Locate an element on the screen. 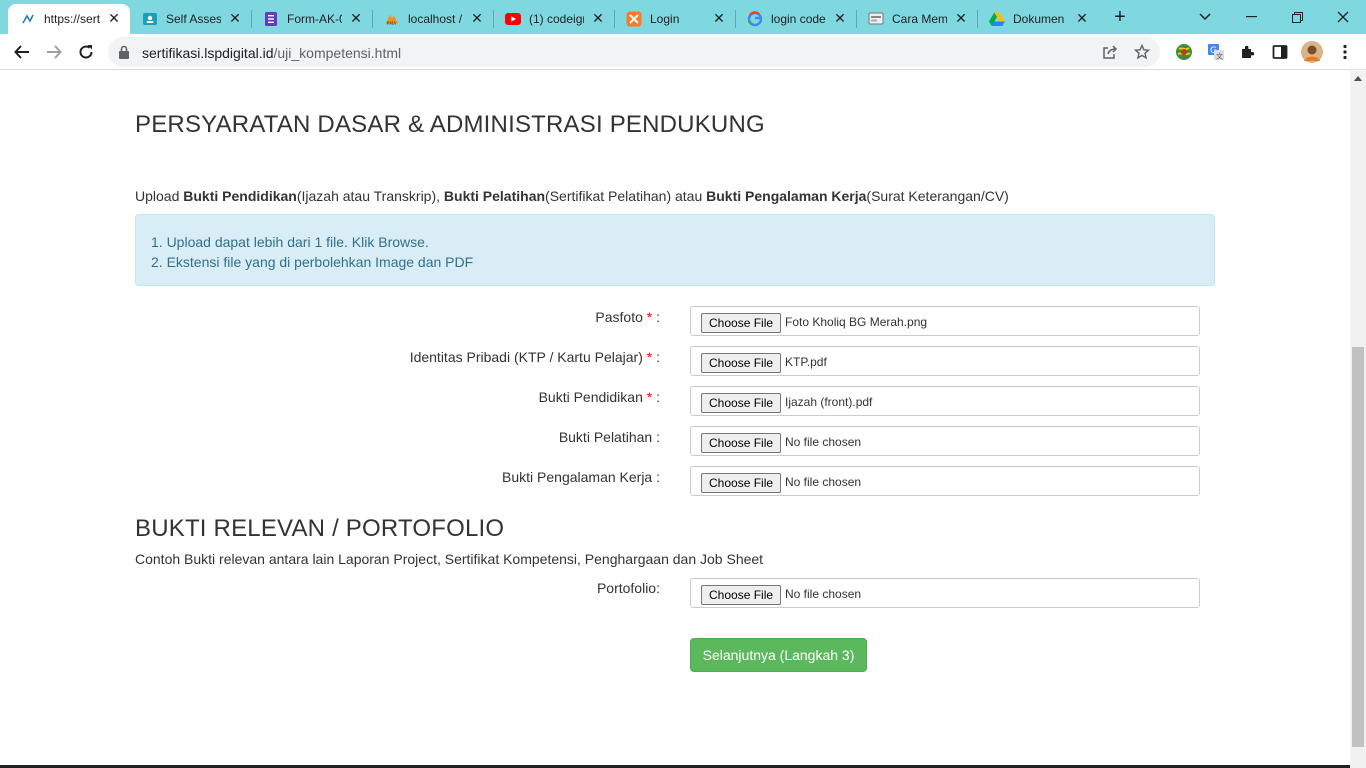 This screenshot has width=1366, height=768. tab-title: Login is located at coordinates (665, 19).